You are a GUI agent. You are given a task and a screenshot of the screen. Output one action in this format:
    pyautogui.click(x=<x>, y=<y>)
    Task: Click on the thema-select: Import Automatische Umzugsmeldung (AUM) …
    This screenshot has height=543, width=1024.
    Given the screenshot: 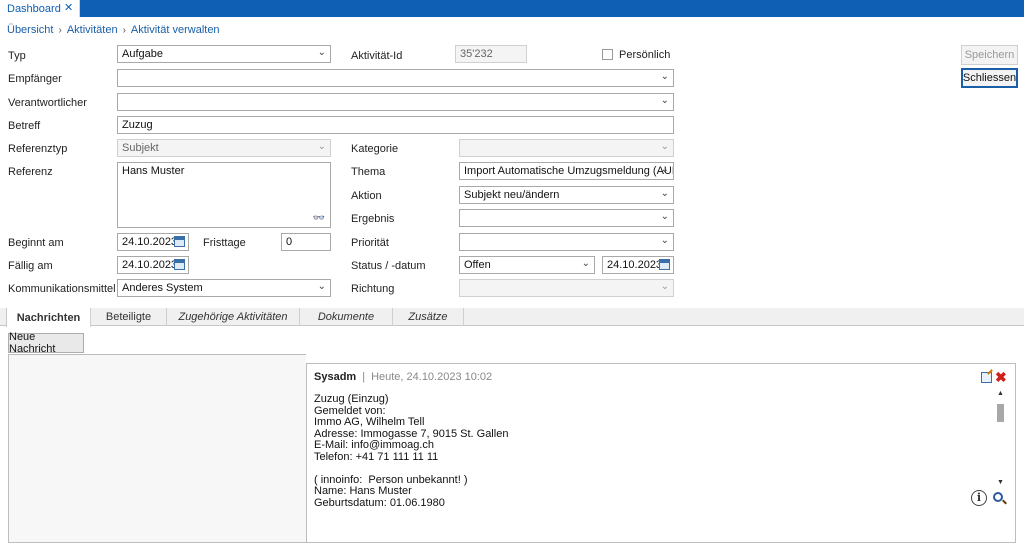 What is the action you would take?
    pyautogui.click(x=566, y=171)
    